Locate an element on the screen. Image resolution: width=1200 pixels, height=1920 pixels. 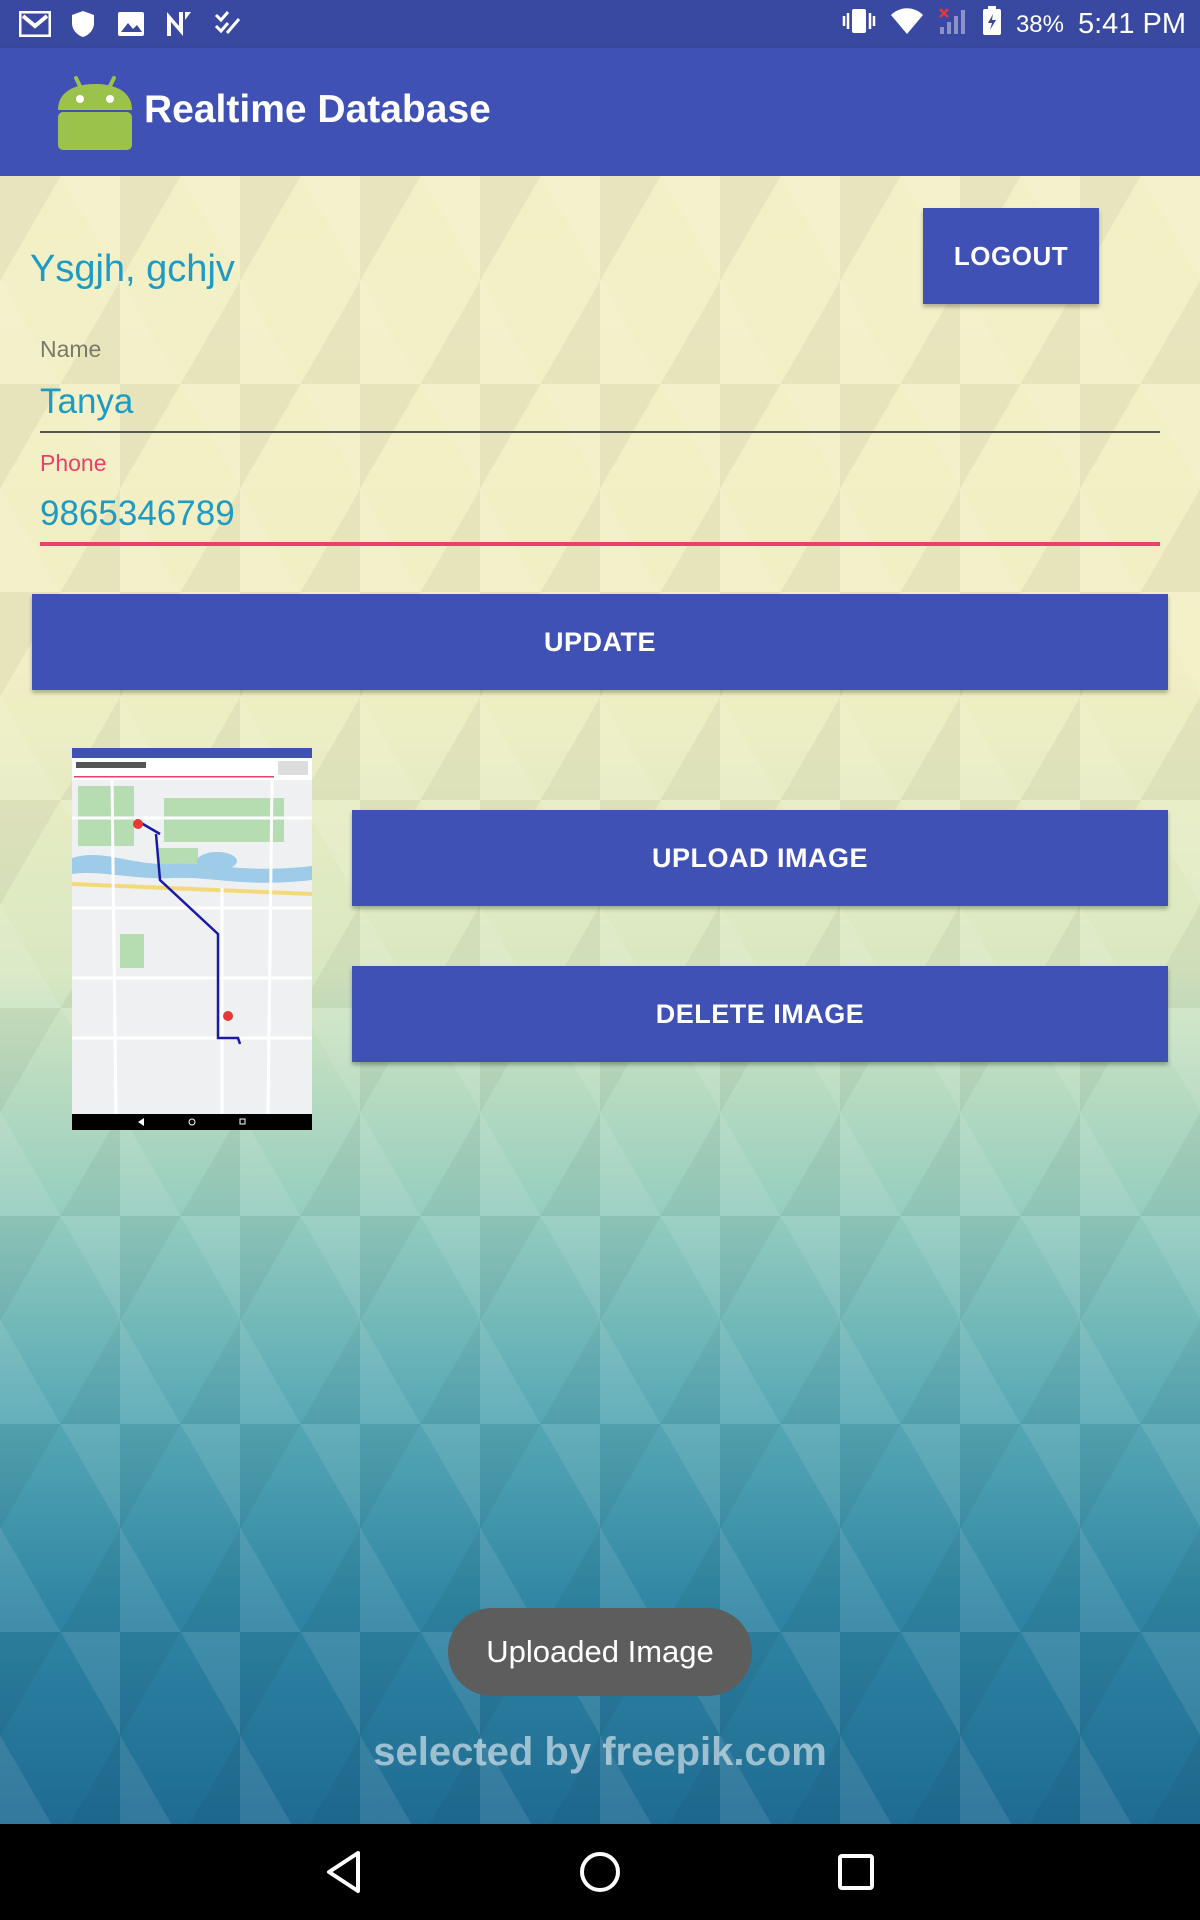
gmail-icon is located at coordinates (35, 24).